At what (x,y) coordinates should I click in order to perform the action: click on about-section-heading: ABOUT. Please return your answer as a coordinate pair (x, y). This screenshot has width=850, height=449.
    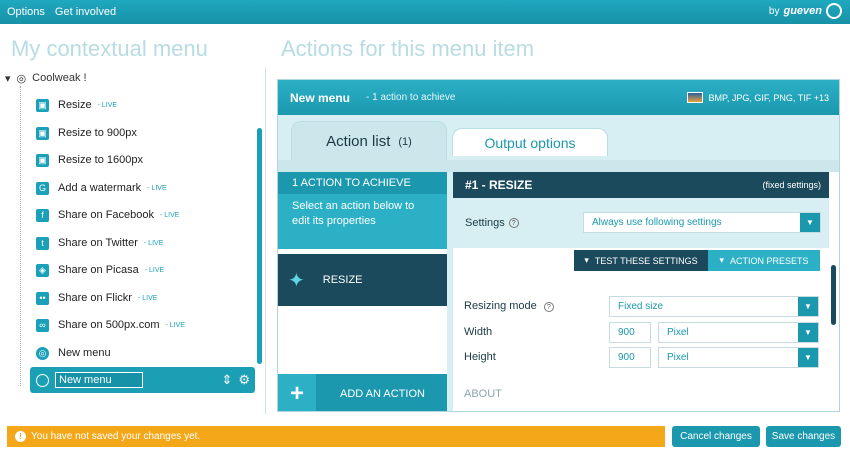
    Looking at the image, I should click on (483, 394).